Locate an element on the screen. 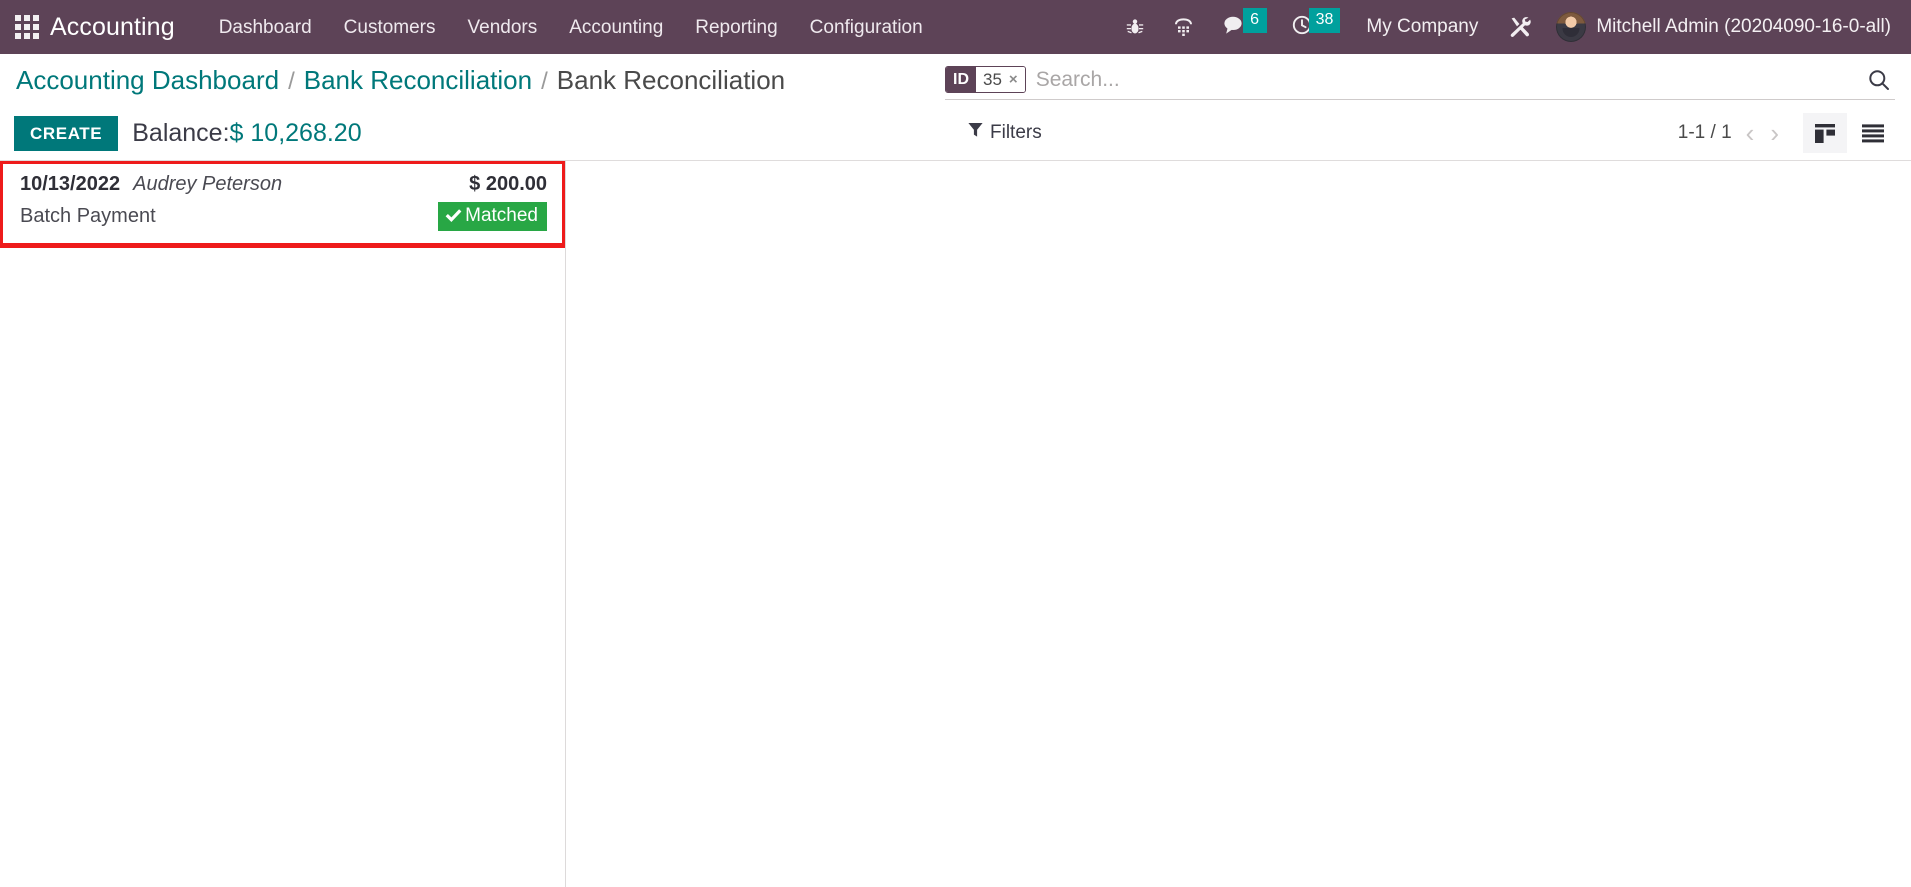  search-input is located at coordinates (1445, 79).